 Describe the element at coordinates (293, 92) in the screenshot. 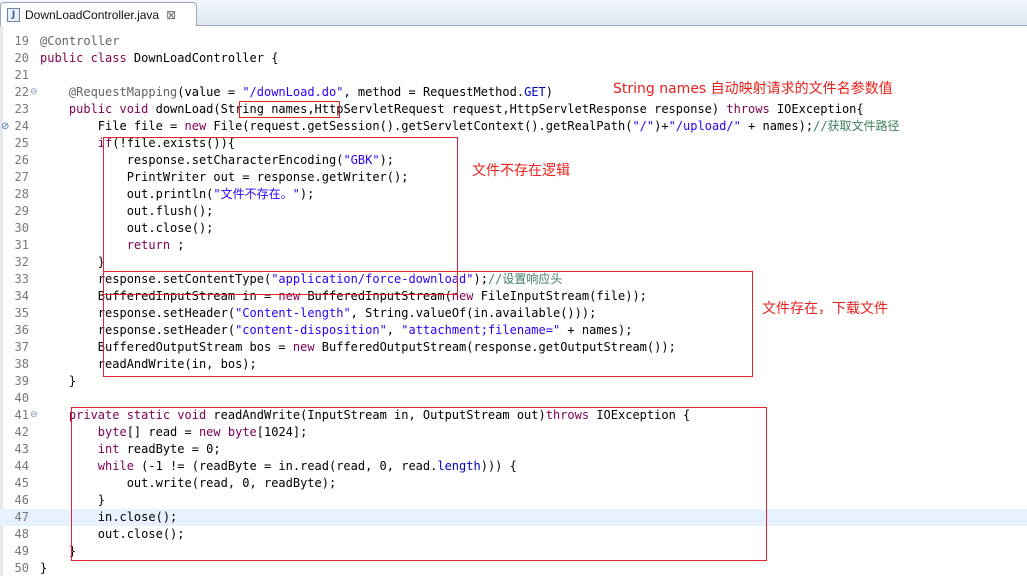

I see `code-token: "/downLoad.do"` at that location.